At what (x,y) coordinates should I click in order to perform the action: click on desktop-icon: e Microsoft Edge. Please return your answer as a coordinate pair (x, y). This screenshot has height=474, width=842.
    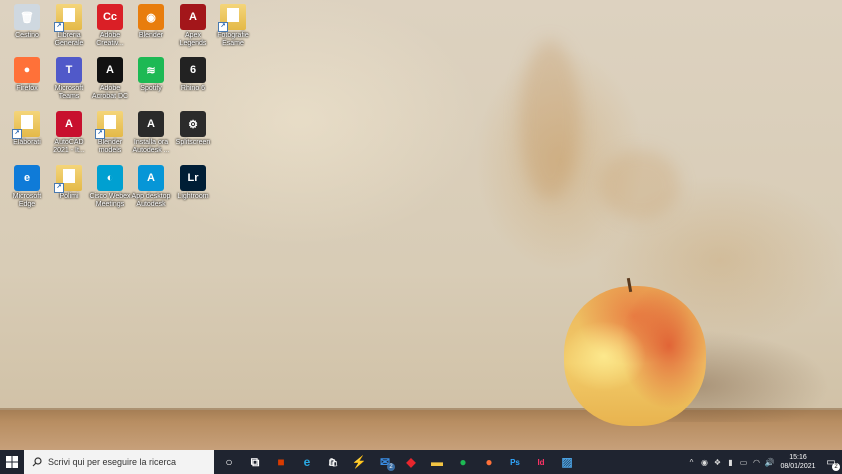
    Looking at the image, I should click on (27, 187).